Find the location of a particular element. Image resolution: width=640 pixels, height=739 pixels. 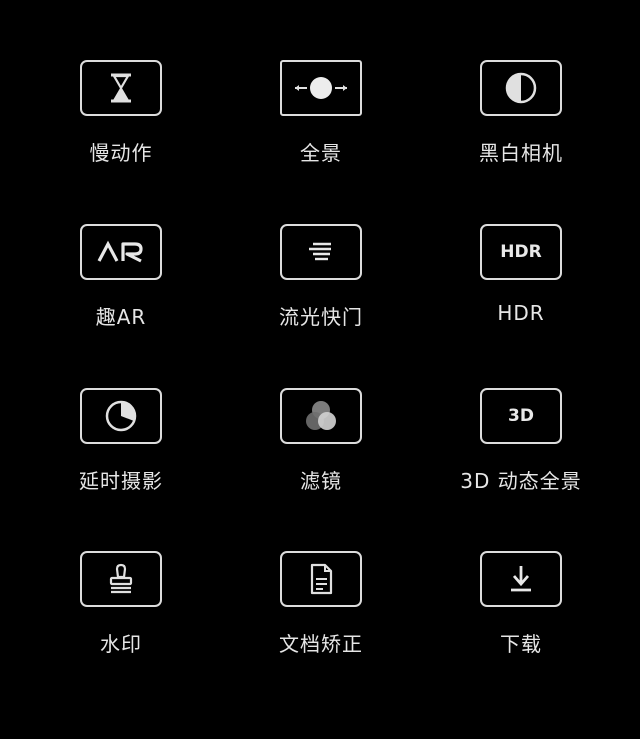

hdr-icon: HDR is located at coordinates (521, 252).